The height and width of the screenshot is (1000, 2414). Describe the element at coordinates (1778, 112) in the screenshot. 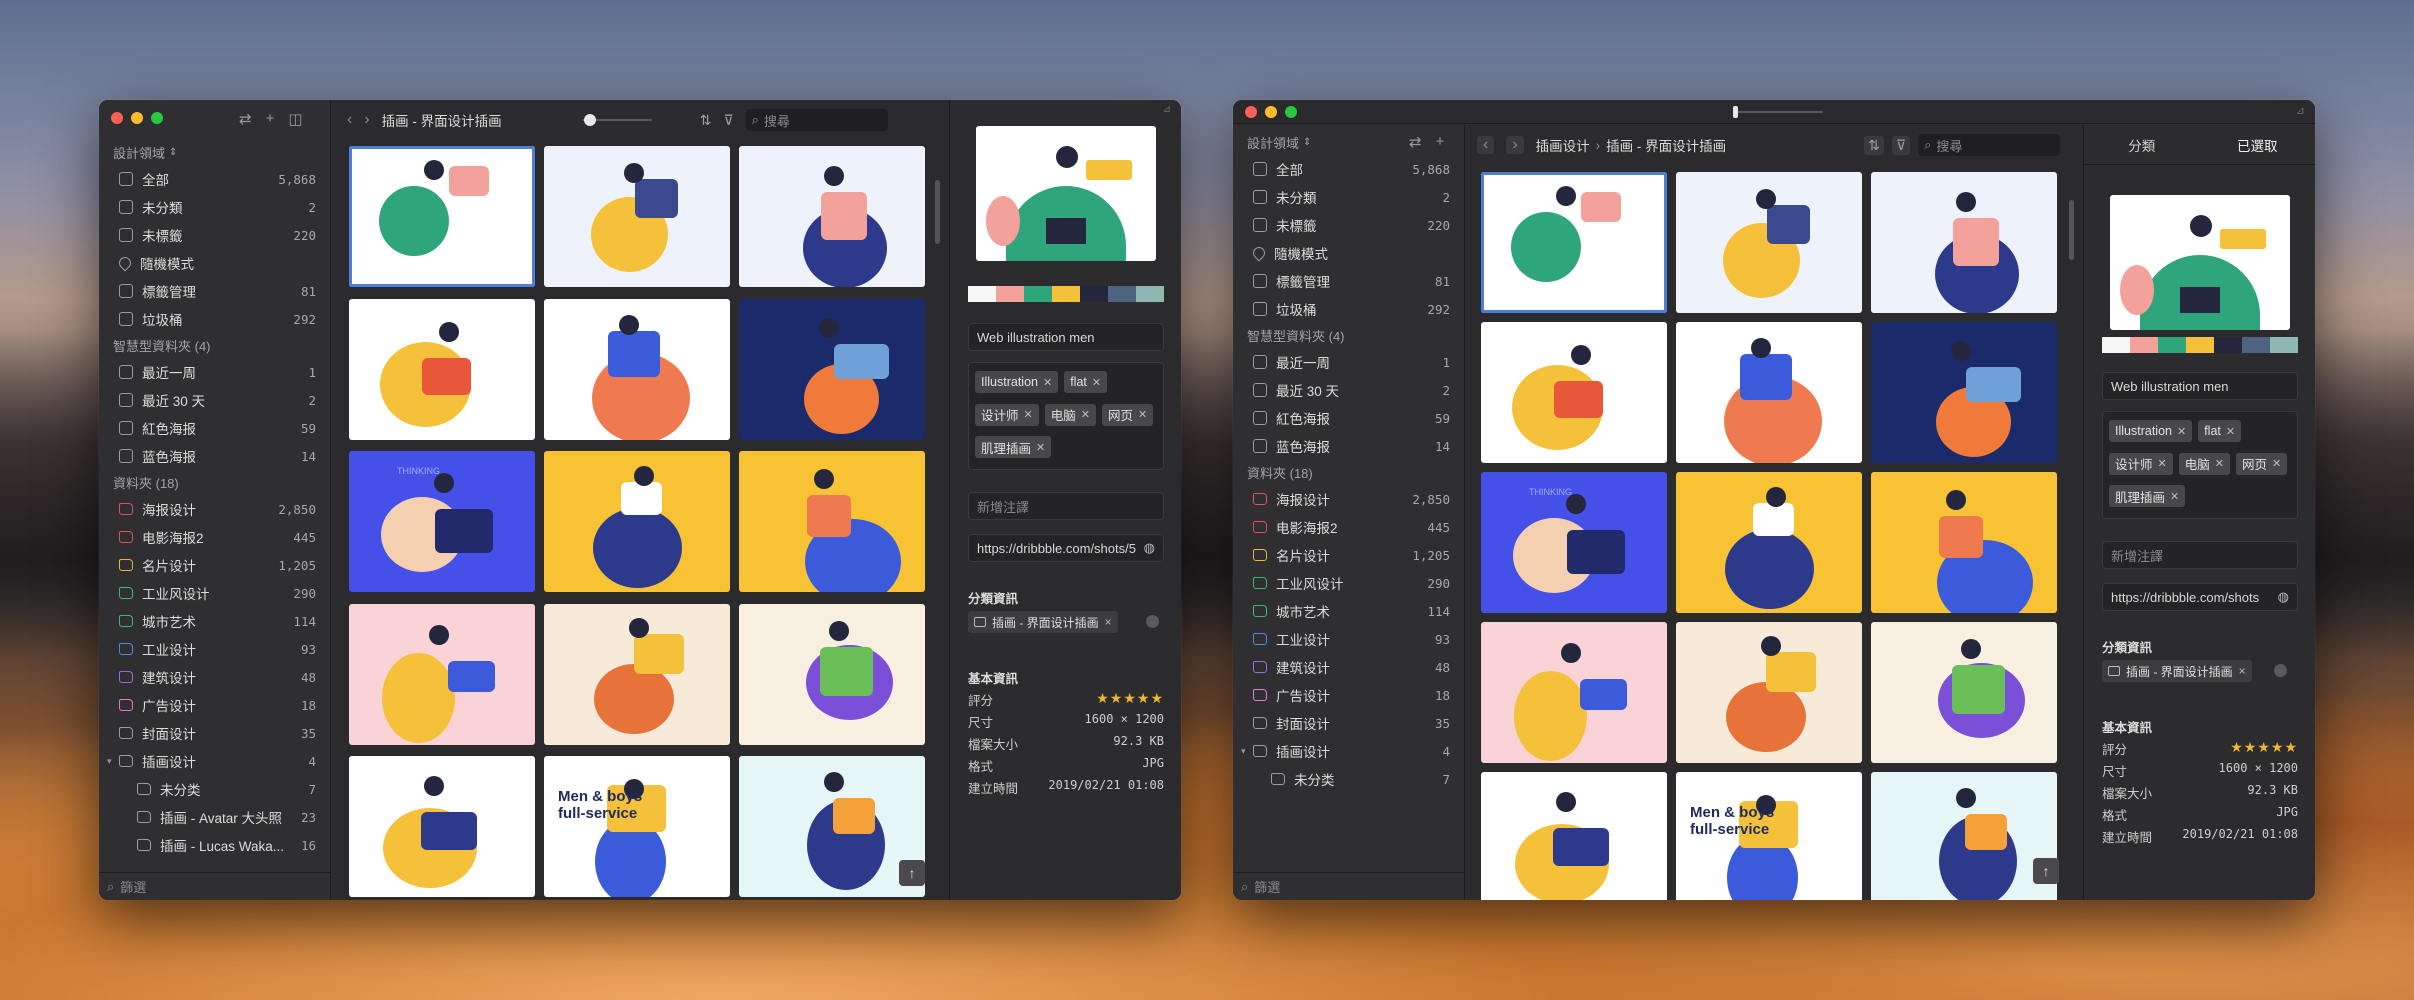

I see `thumbnail-size-slider` at that location.